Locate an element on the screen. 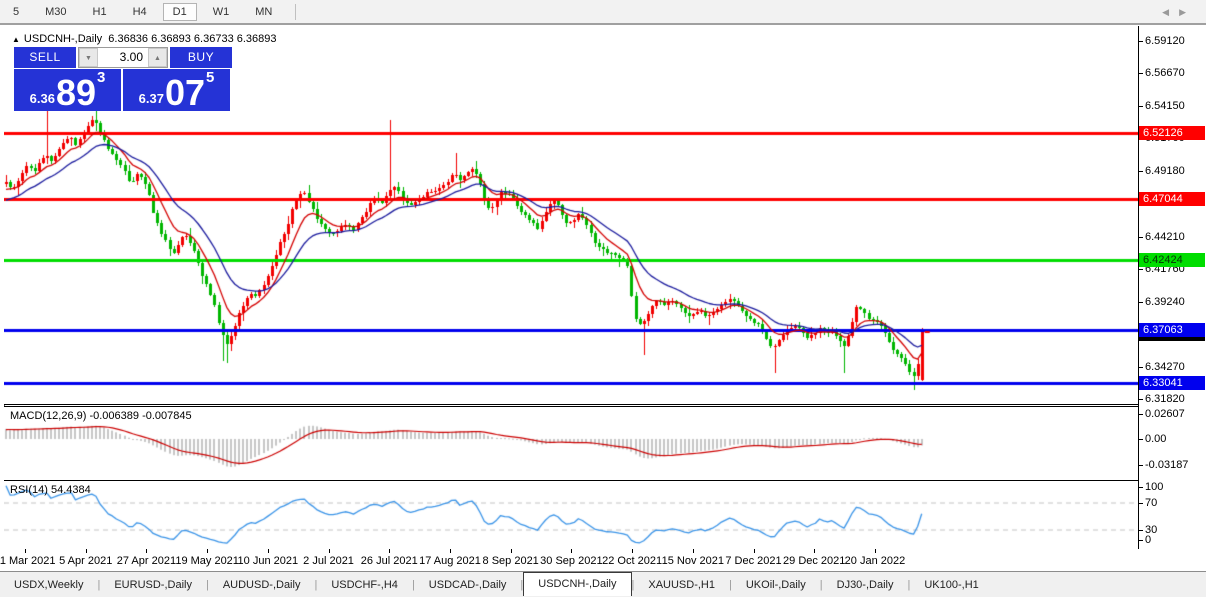 The height and width of the screenshot is (597, 1206). timeframe-button-mn: MN is located at coordinates (263, 12).